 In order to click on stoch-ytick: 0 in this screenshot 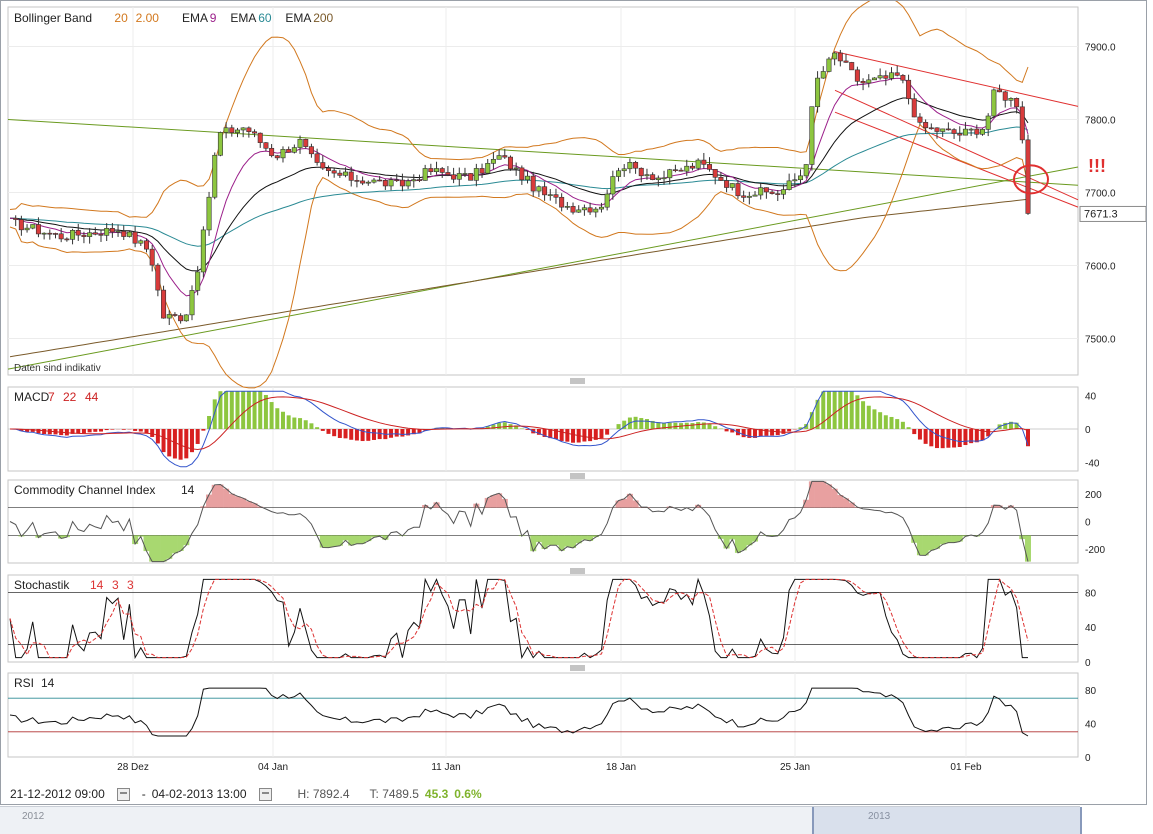, I will do `click(1088, 663)`.